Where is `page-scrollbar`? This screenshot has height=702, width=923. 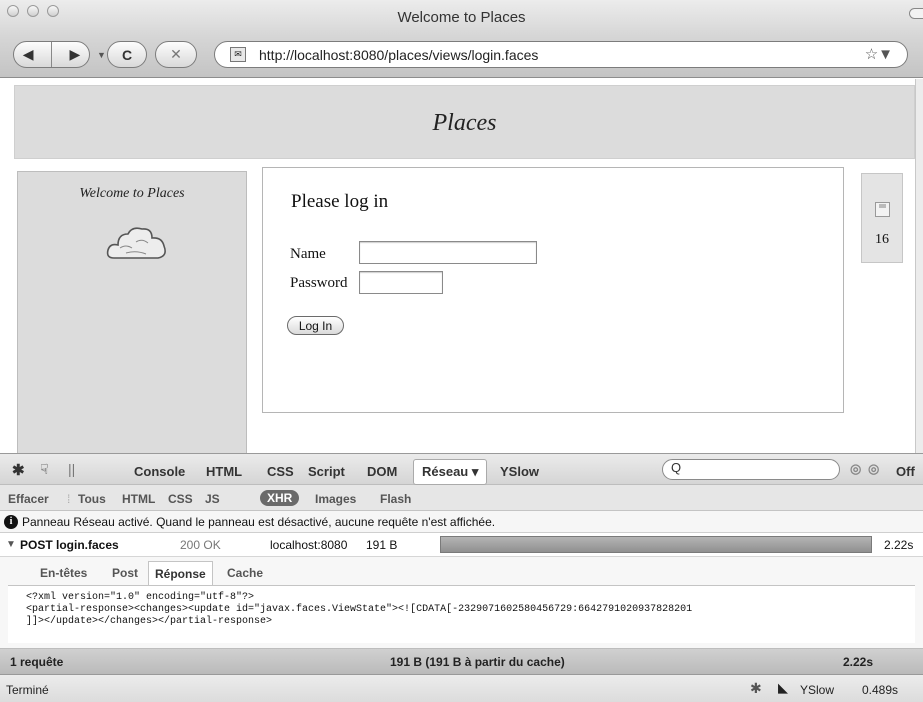
page-scrollbar is located at coordinates (919, 266).